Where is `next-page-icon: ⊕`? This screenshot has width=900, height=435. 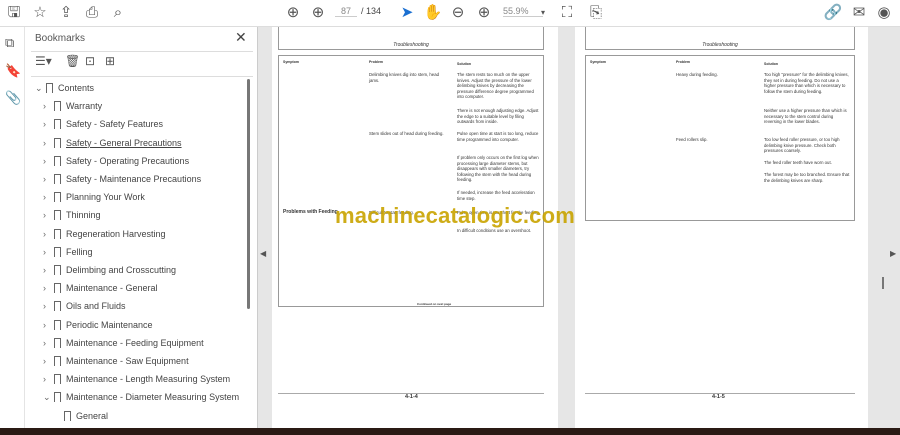
next-page-icon: ⊕ is located at coordinates (318, 13).